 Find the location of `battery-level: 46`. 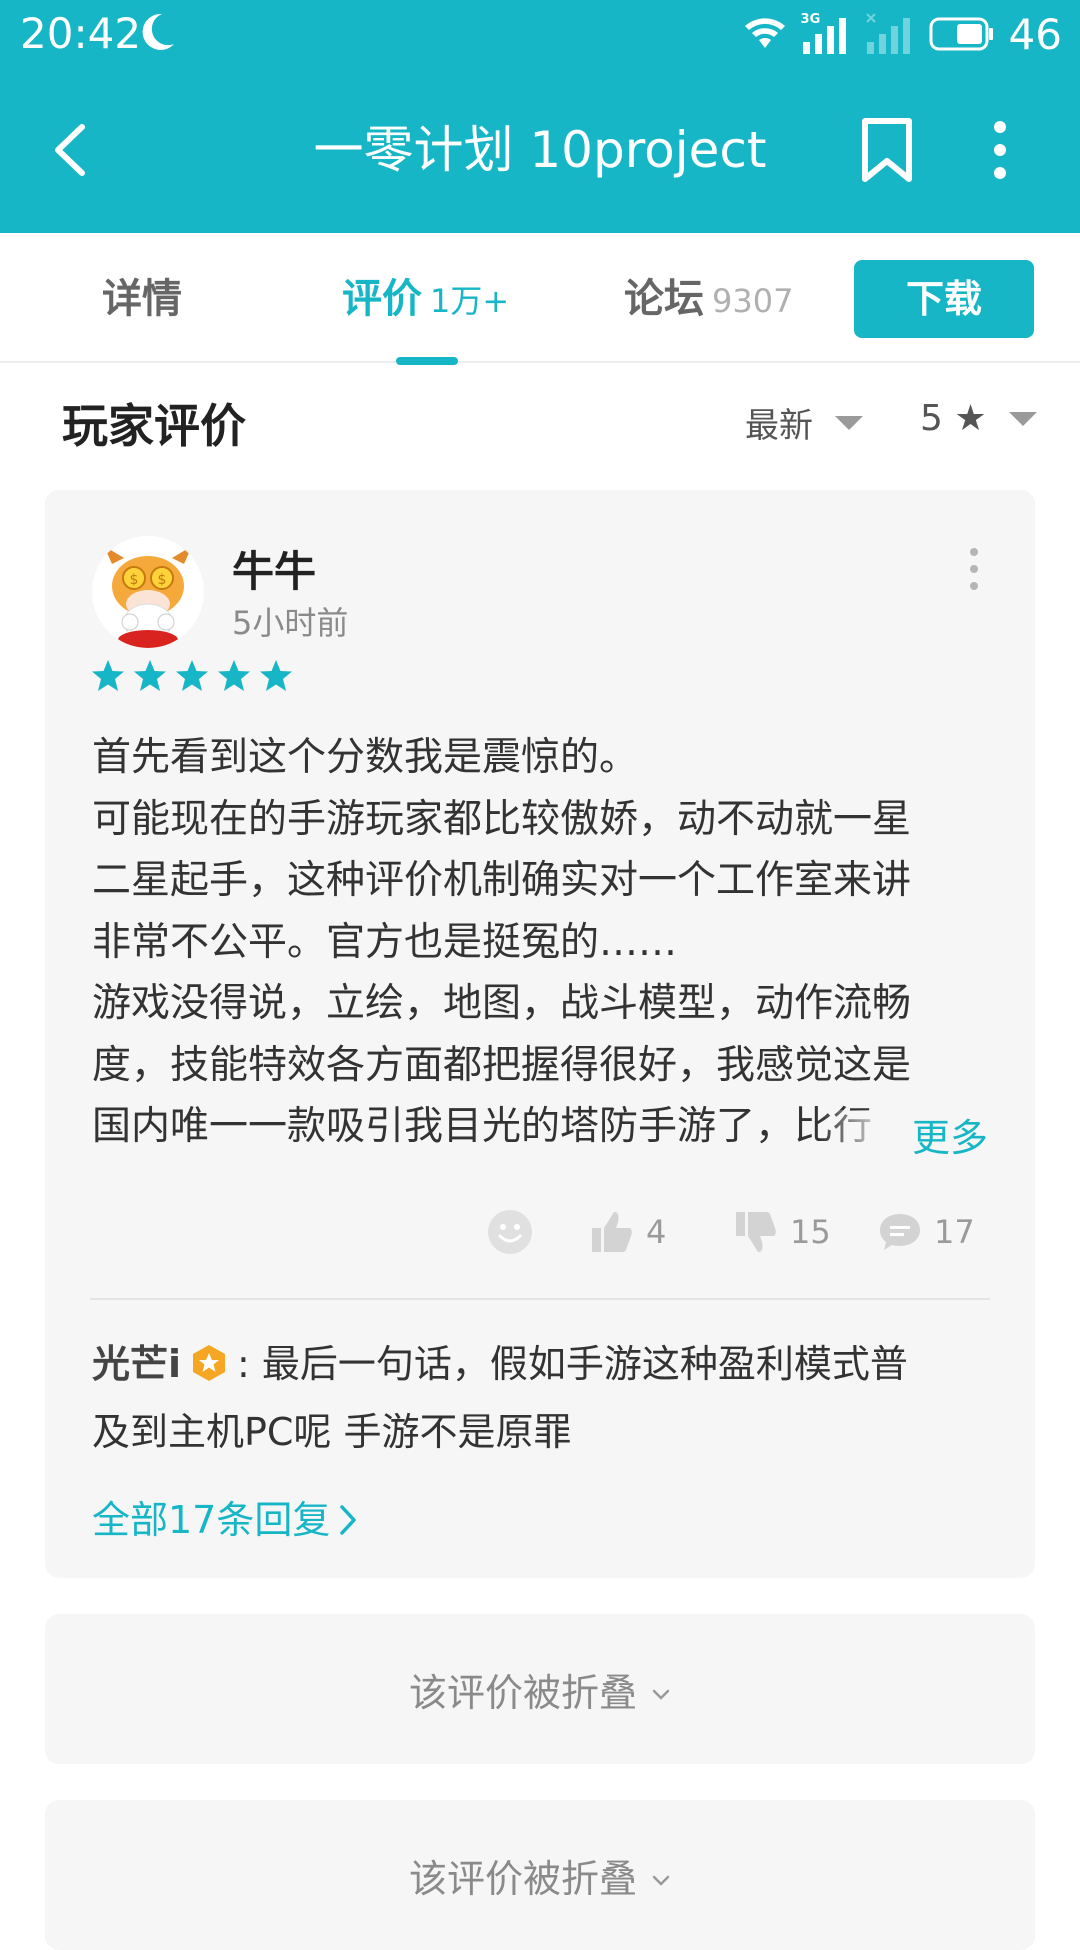

battery-level: 46 is located at coordinates (1035, 34).